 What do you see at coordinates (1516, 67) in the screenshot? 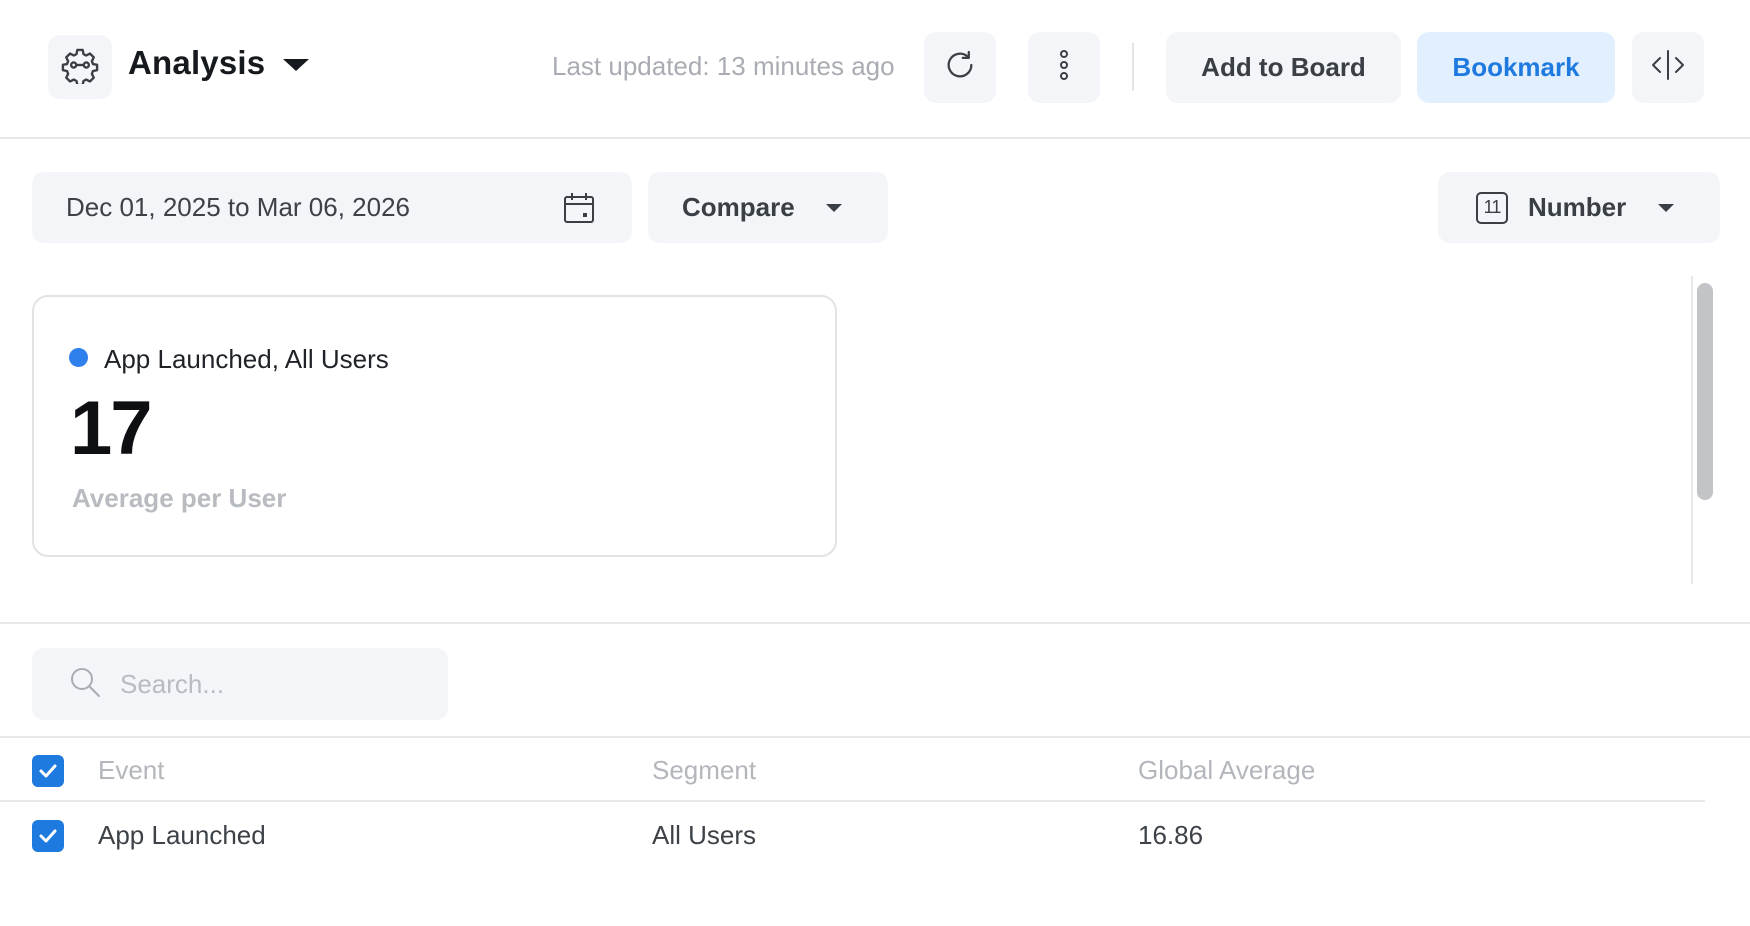
I see `bookmark-button: Bookmark` at bounding box center [1516, 67].